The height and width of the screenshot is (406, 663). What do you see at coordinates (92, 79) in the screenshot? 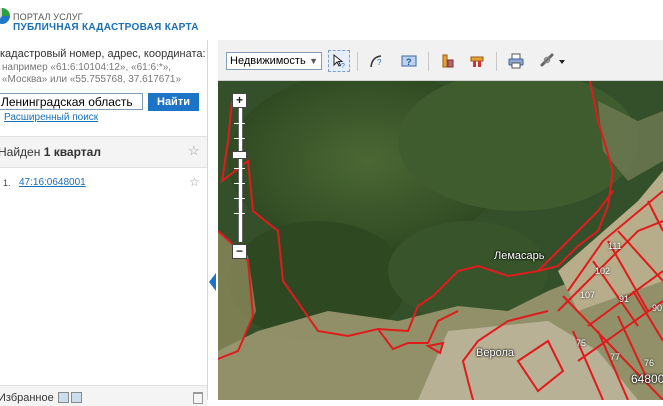
I see `search-example-2: «Москва» или «55.755768, 37.617671»` at bounding box center [92, 79].